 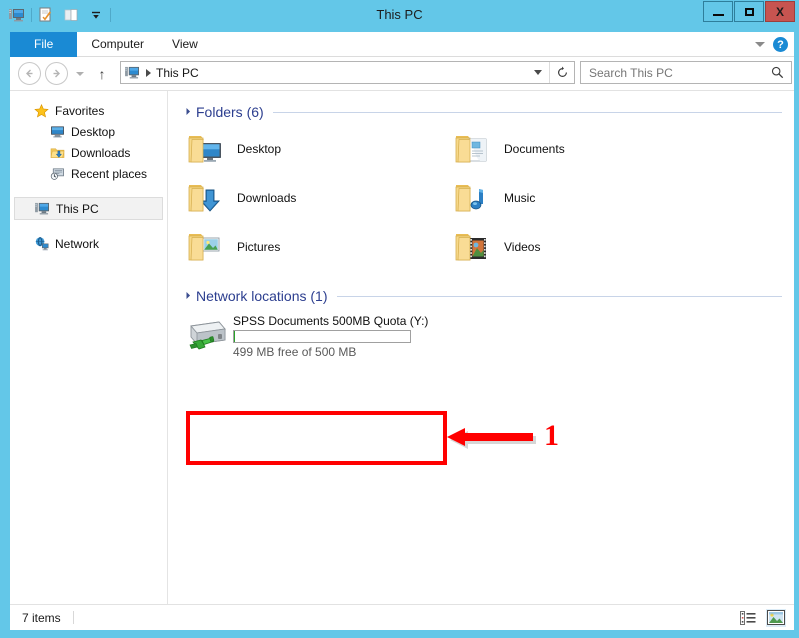 I want to click on pictures-folder-icon, so click(x=206, y=246).